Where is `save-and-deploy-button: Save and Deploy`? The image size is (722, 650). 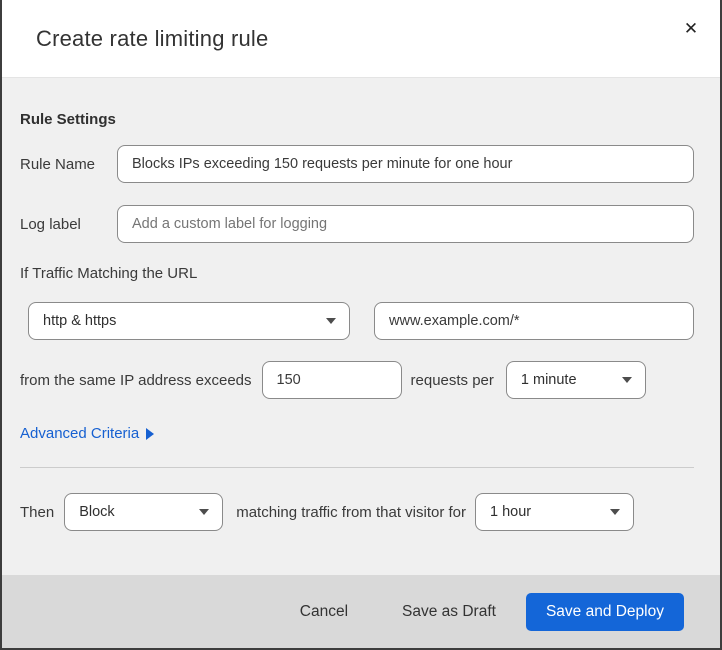
save-and-deploy-button: Save and Deploy is located at coordinates (604, 612).